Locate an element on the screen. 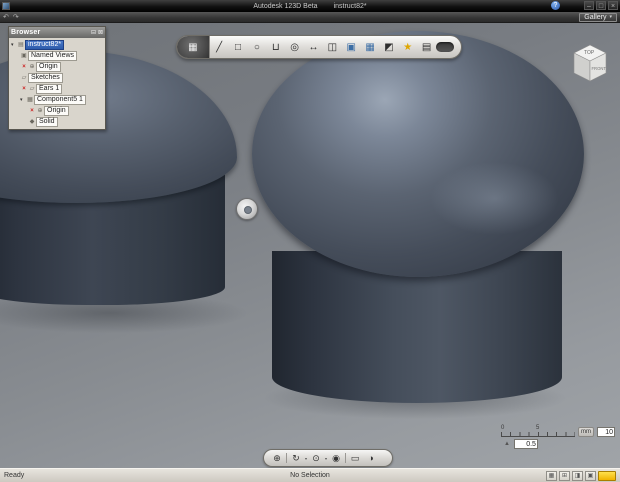 This screenshot has width=620, height=482. named-views-icon: ▣ is located at coordinates (24, 56).